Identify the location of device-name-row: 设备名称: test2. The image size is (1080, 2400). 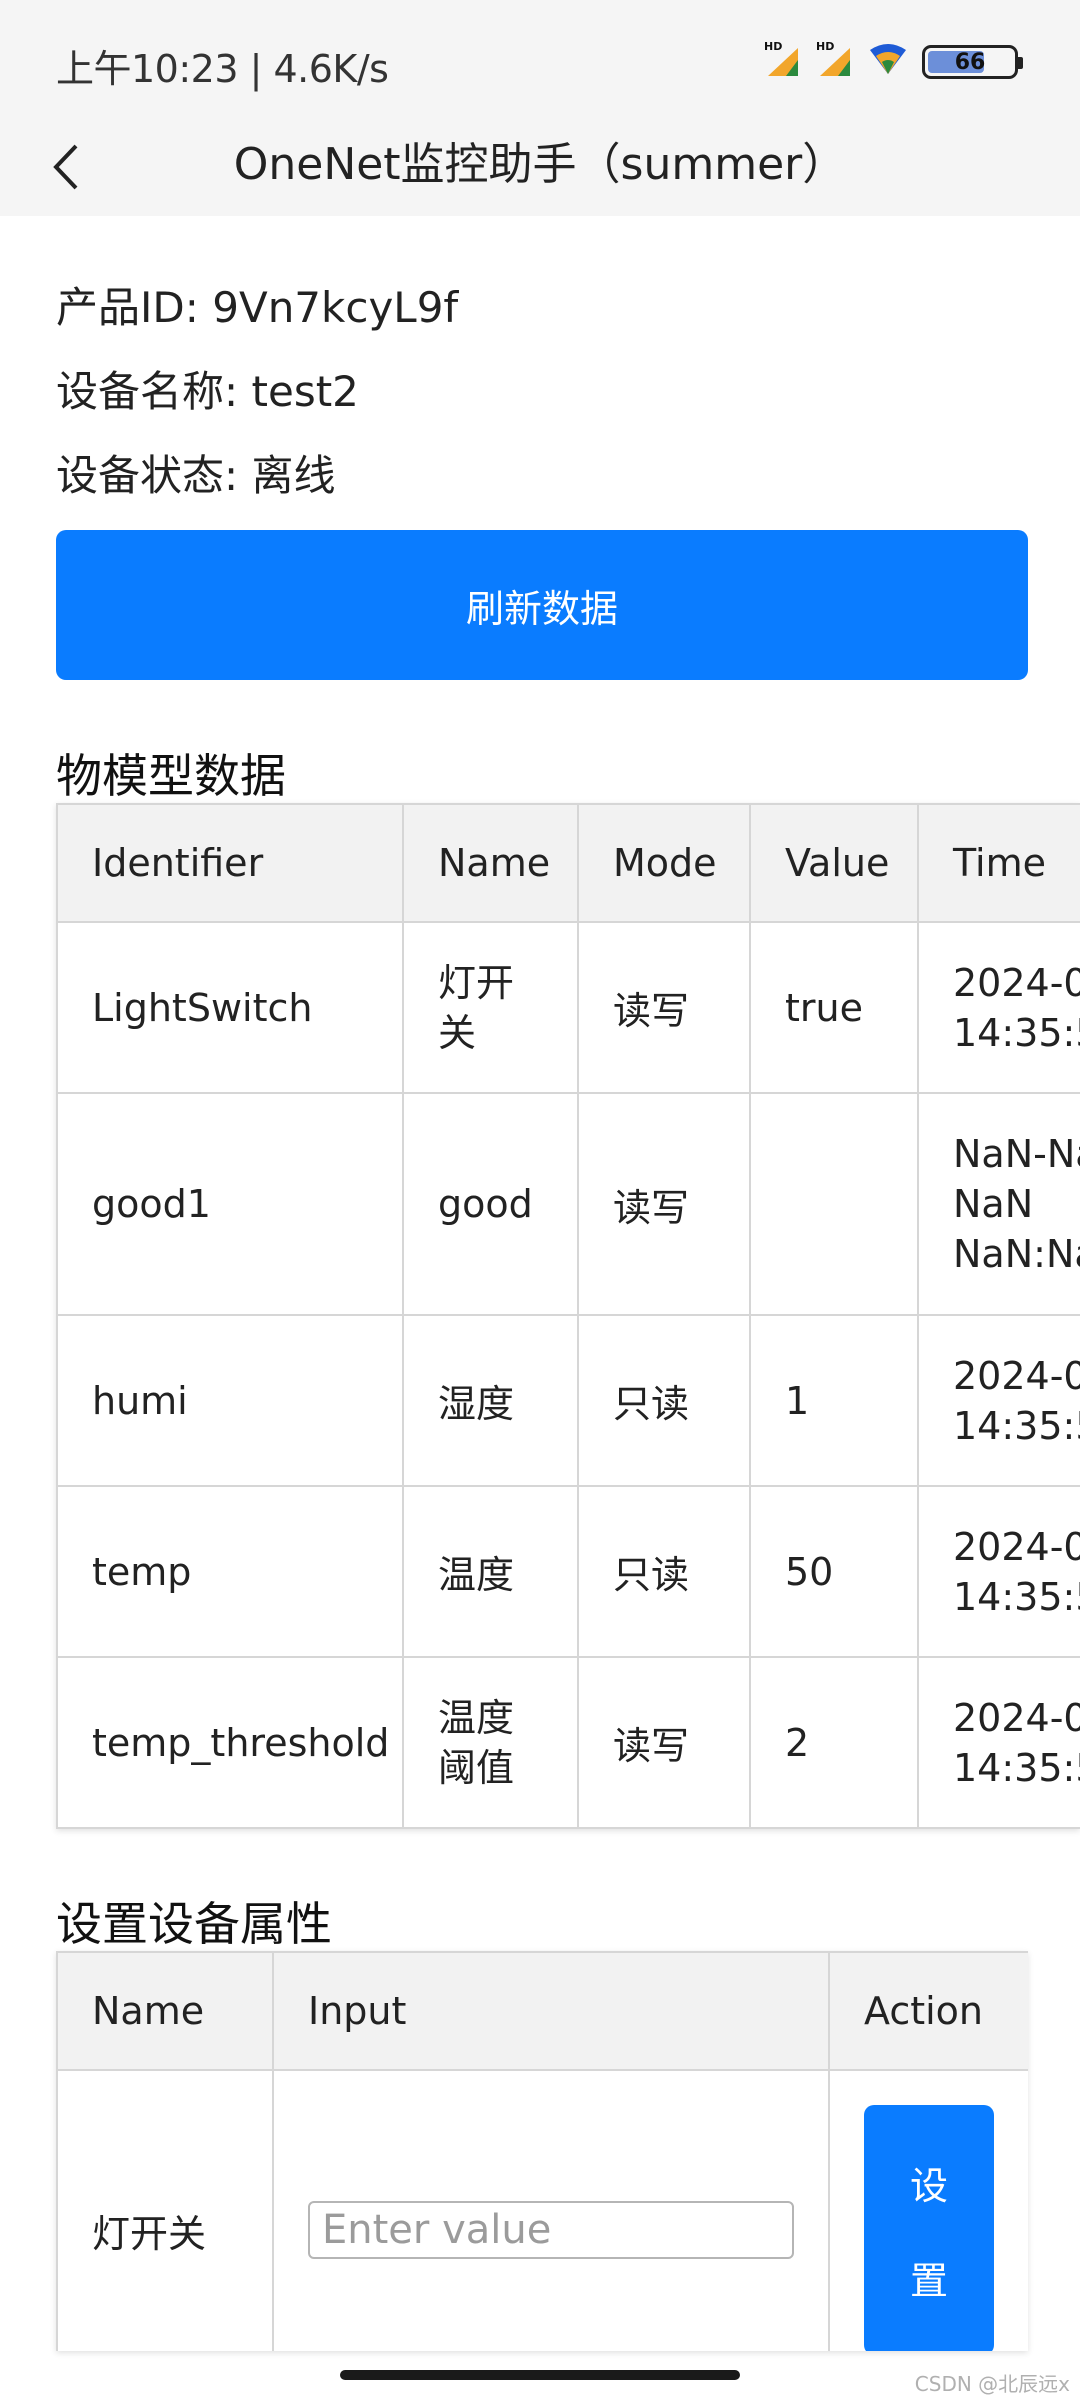
(207, 388).